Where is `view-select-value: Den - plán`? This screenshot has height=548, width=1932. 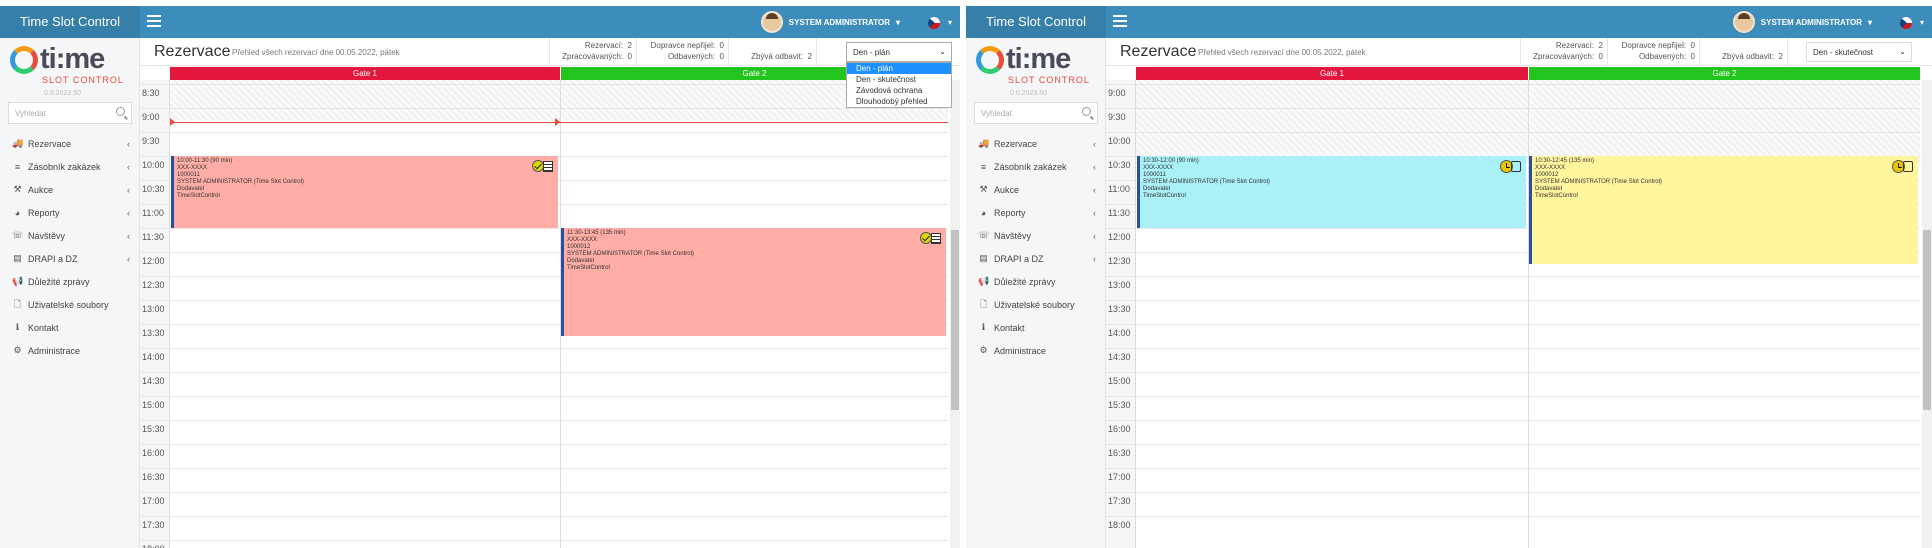 view-select-value: Den - plán is located at coordinates (871, 52).